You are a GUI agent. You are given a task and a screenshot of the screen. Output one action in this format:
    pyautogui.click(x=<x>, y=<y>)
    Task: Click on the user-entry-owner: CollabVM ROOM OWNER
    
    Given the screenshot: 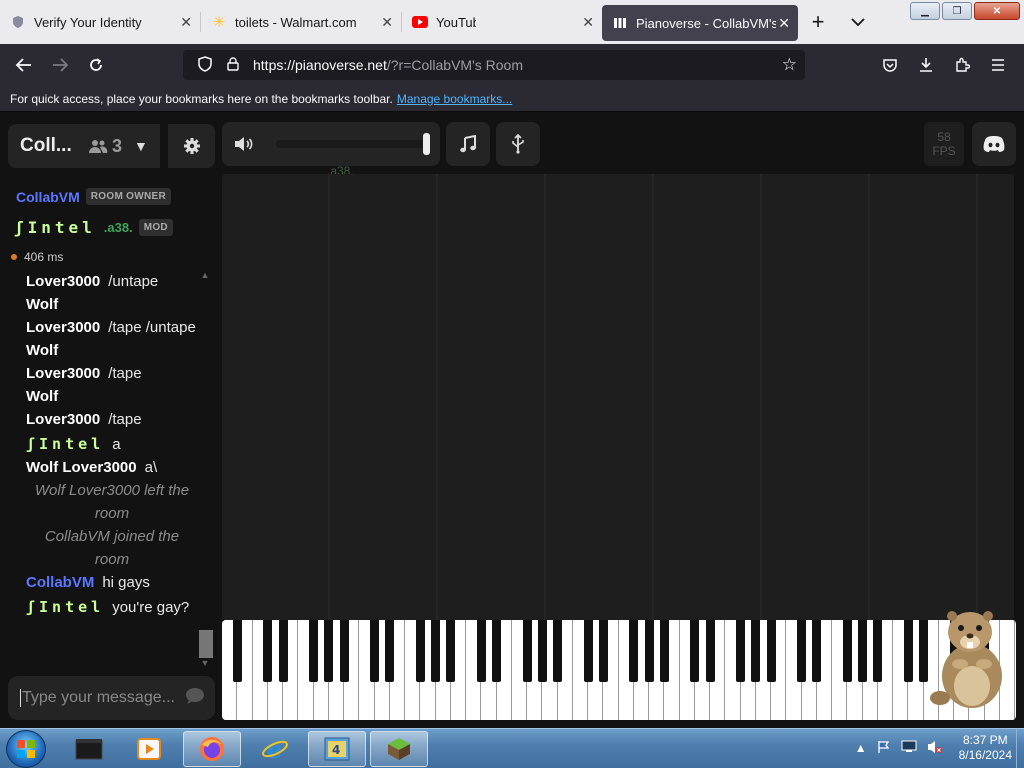 What is the action you would take?
    pyautogui.click(x=93, y=196)
    